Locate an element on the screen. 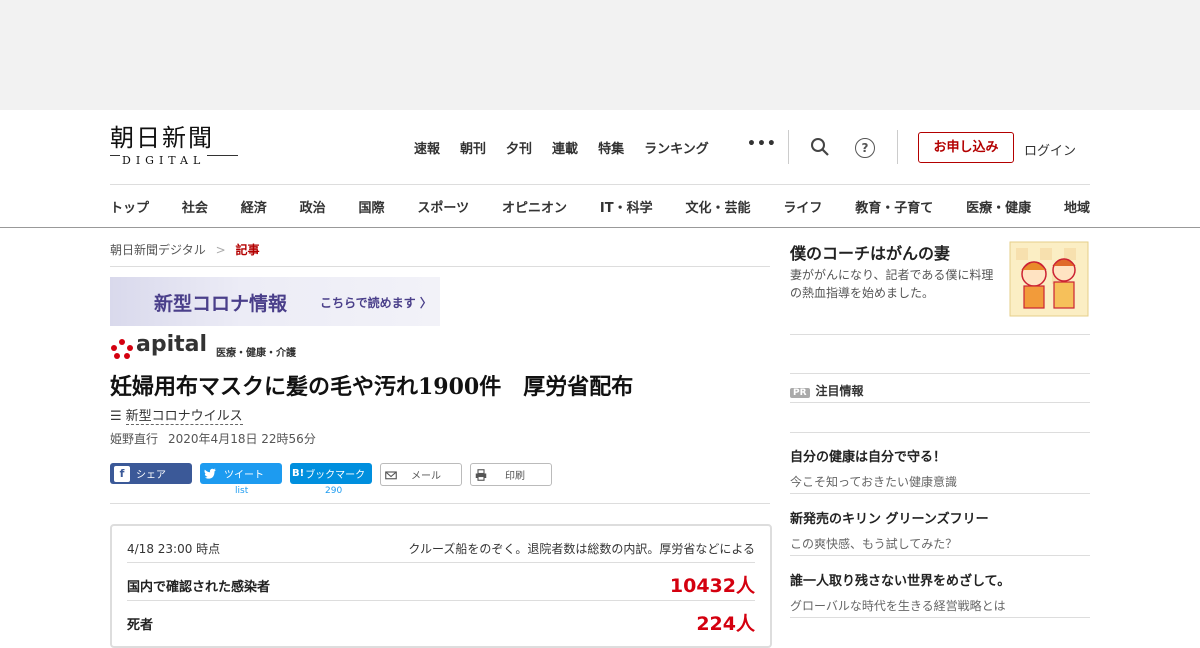 The image size is (1200, 648). cat-economy: 経済 is located at coordinates (254, 206).